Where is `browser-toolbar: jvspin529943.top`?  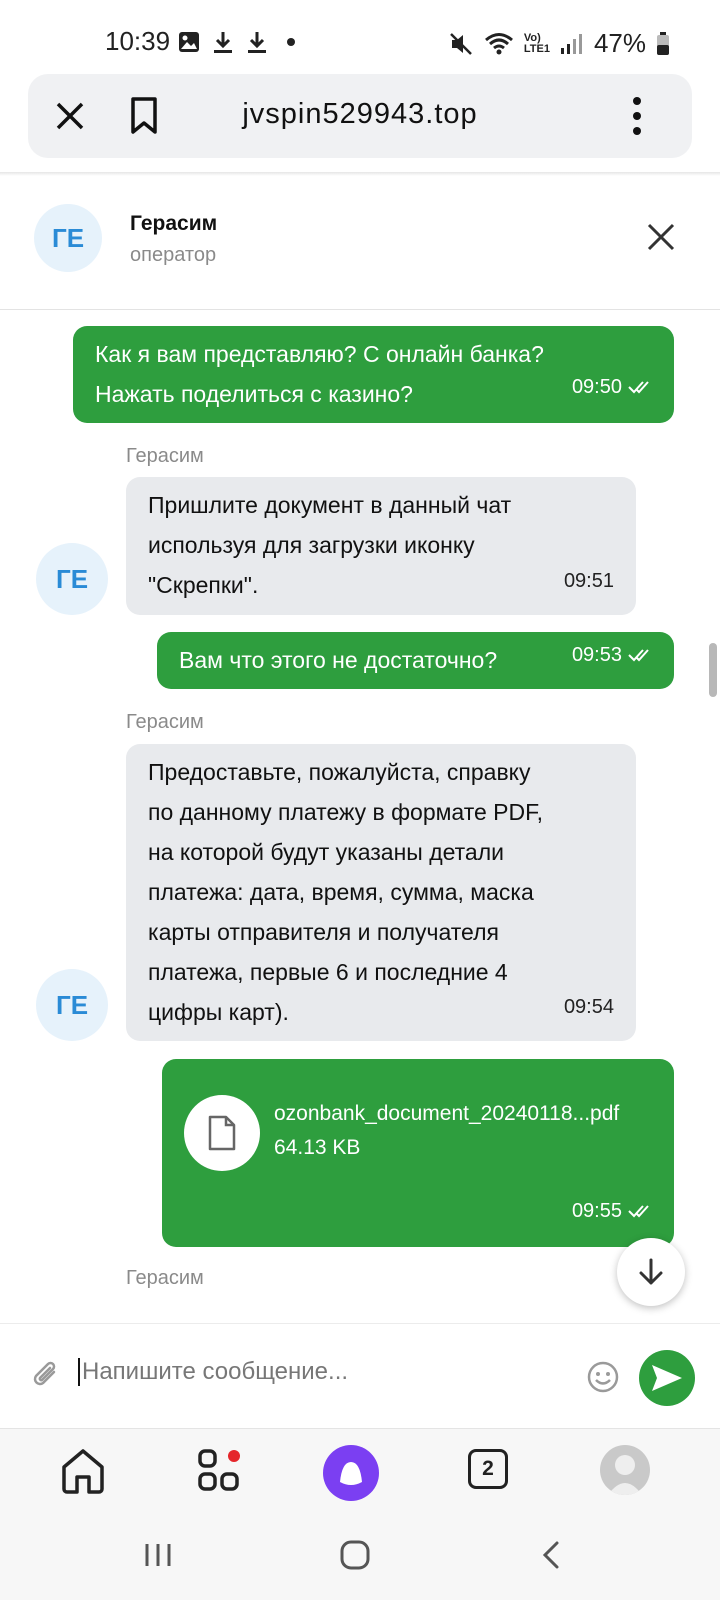 browser-toolbar: jvspin529943.top is located at coordinates (360, 116).